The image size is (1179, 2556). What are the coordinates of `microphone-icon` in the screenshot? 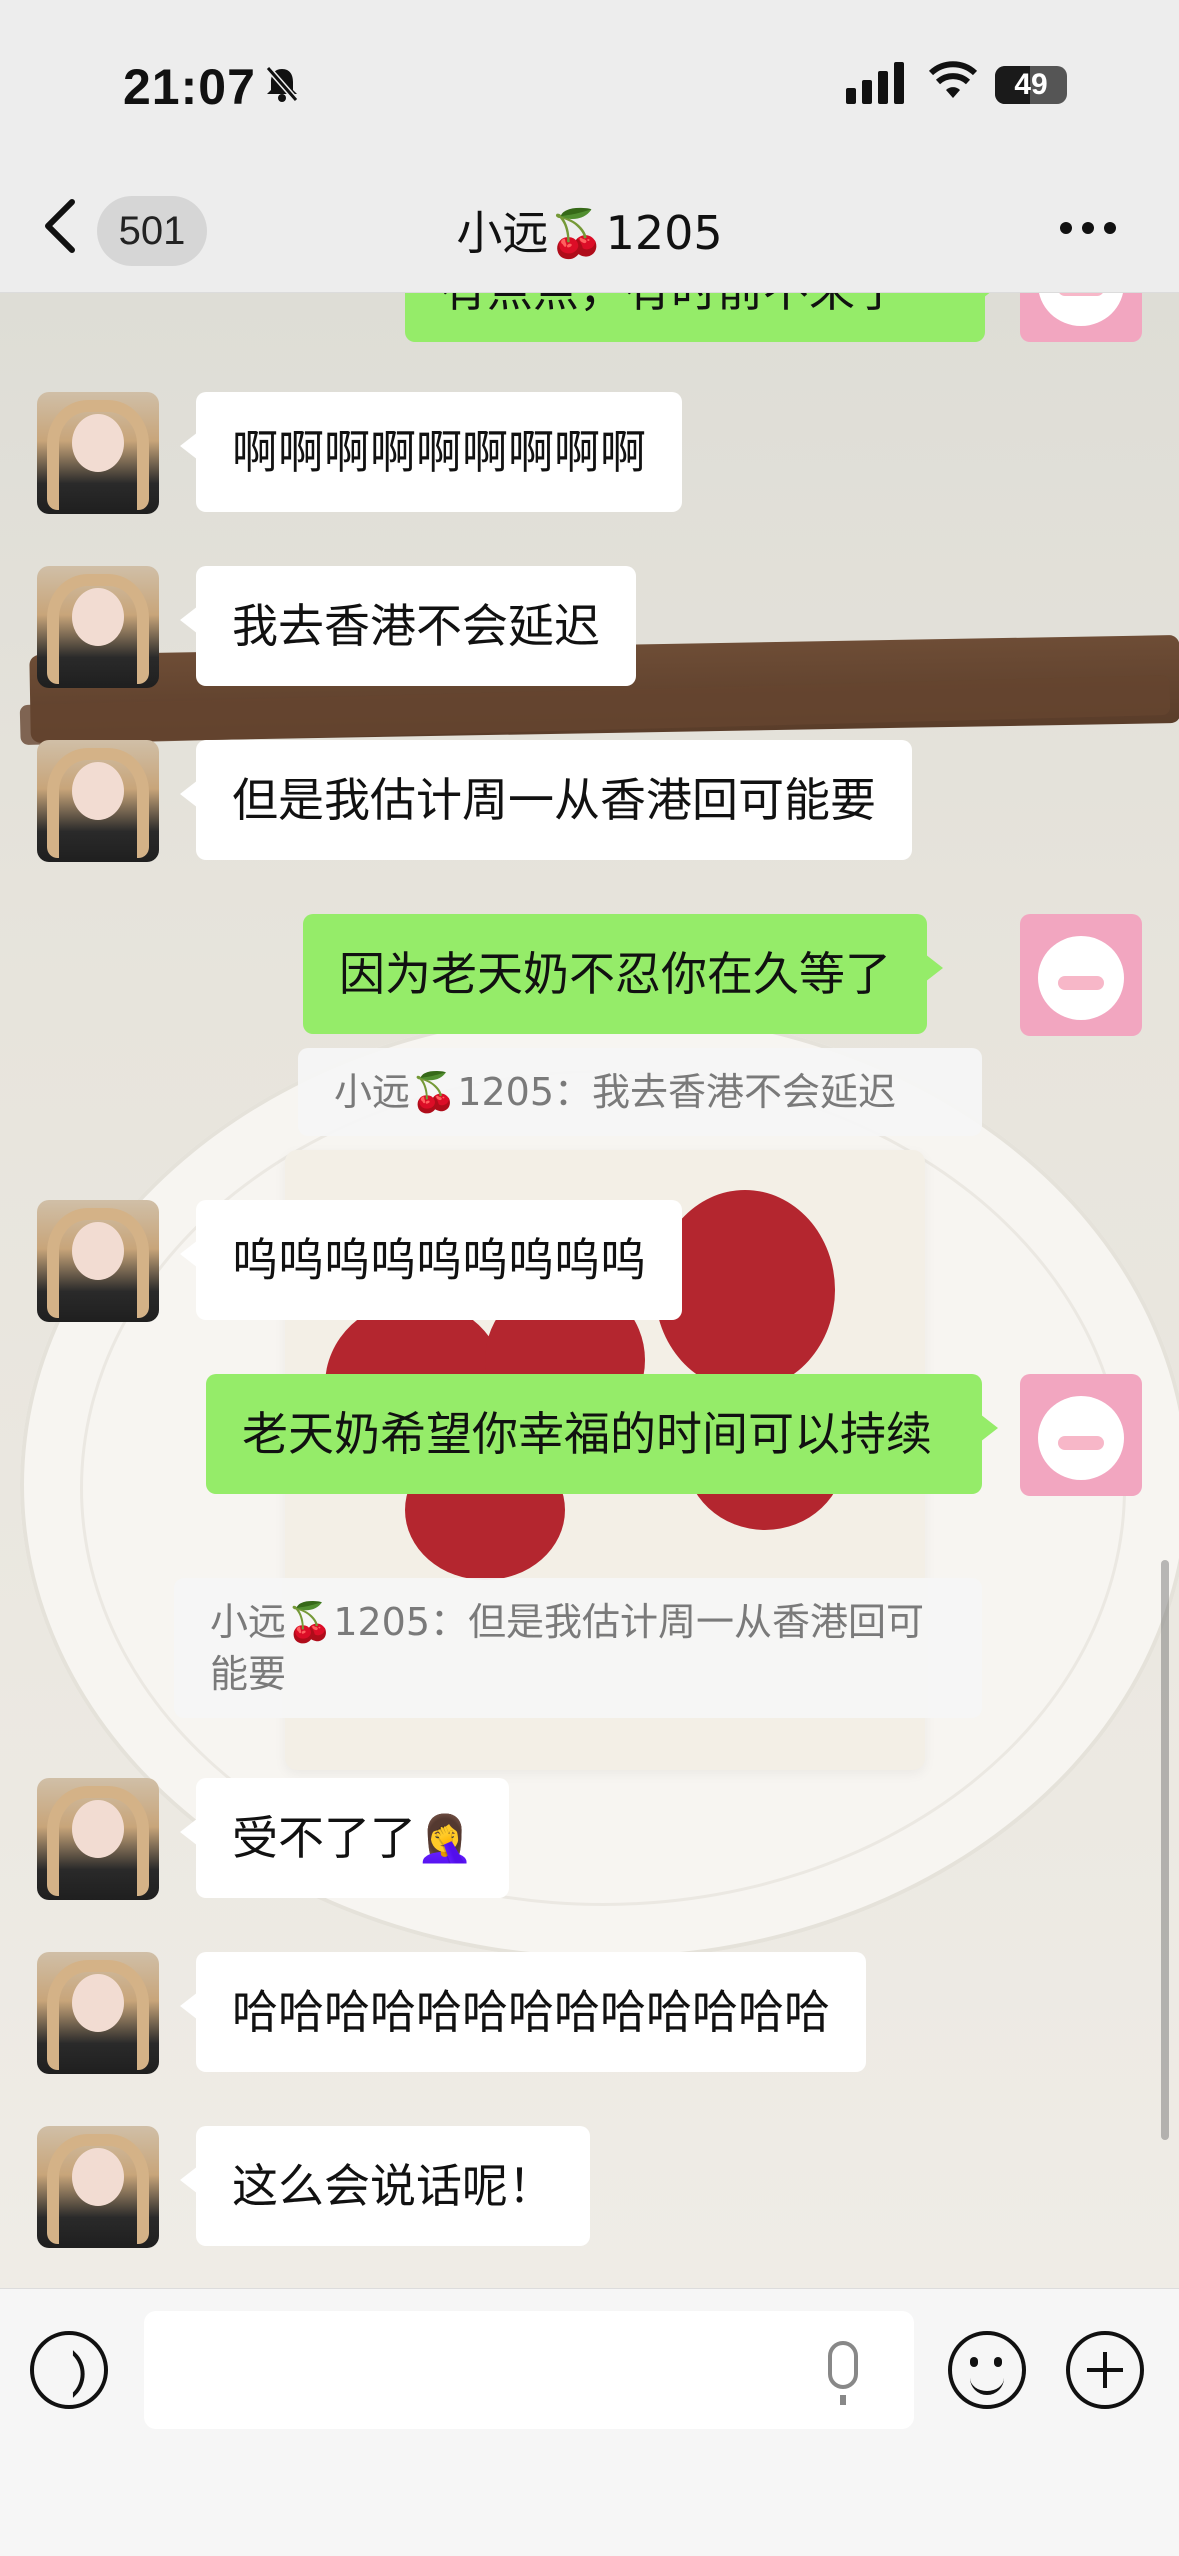 It's located at (843, 2373).